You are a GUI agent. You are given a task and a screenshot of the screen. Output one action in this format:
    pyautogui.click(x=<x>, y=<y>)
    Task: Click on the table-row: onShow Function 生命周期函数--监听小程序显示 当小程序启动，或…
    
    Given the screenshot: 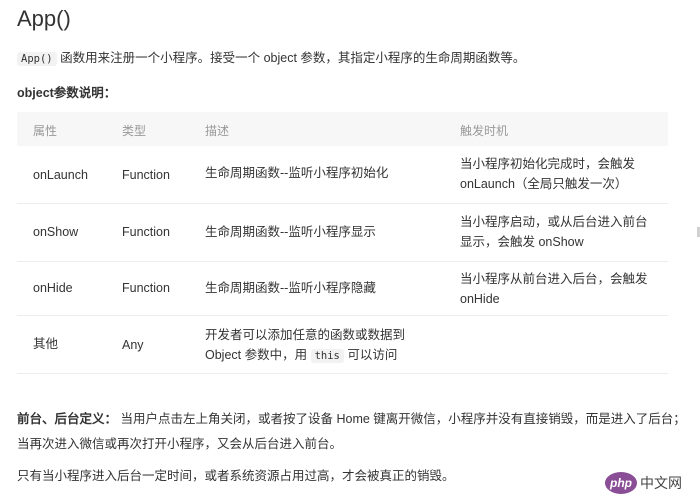 What is the action you would take?
    pyautogui.click(x=342, y=233)
    